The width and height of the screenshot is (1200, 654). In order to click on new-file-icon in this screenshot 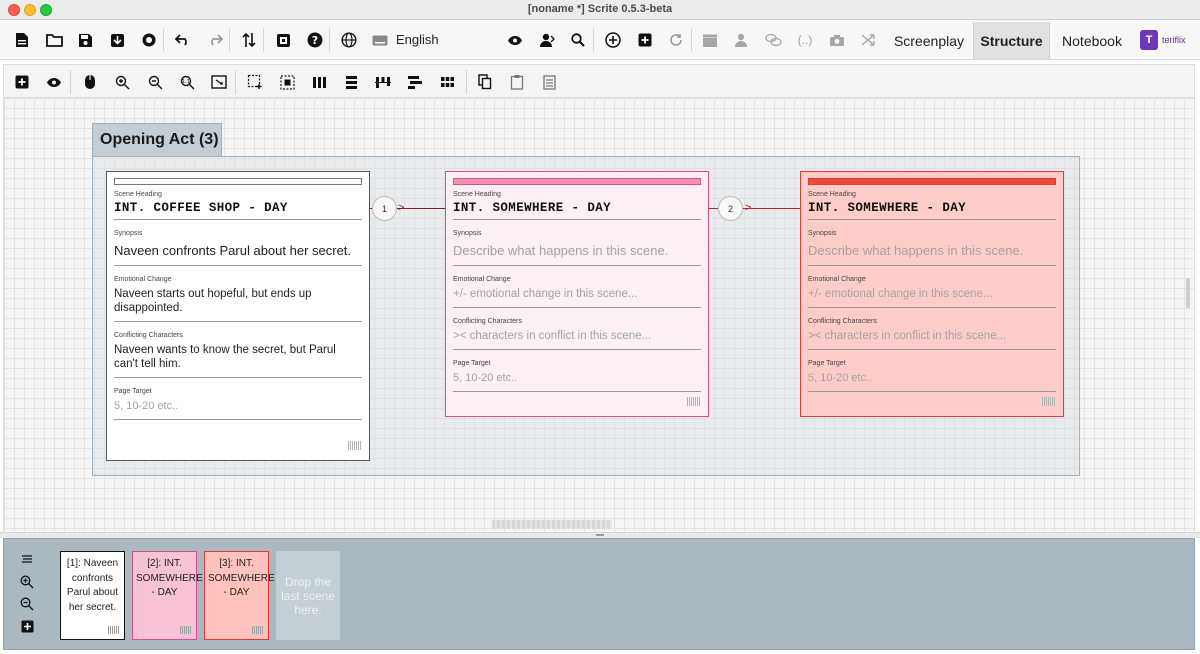, I will do `click(22, 40)`.